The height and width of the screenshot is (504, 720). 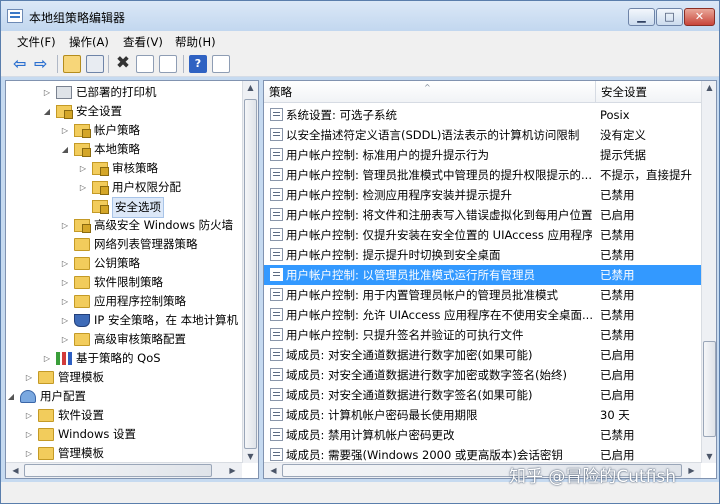 What do you see at coordinates (124, 301) in the screenshot?
I see `tree-node: ▷ 应用程序控制策略` at bounding box center [124, 301].